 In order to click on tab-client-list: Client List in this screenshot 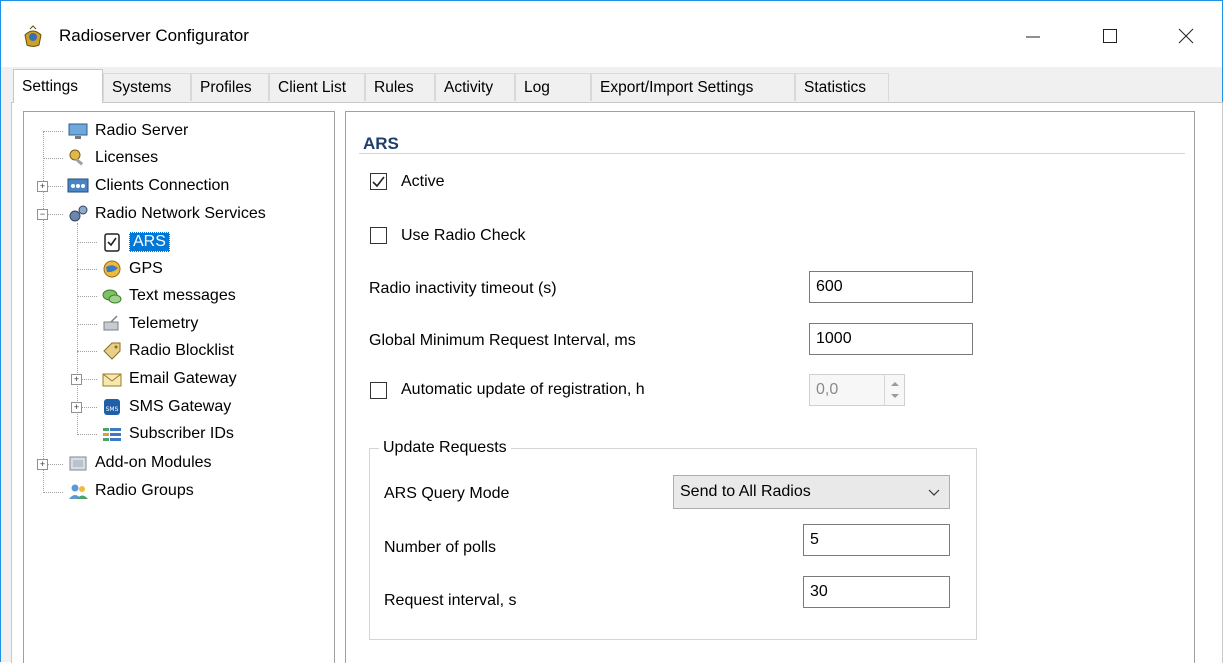, I will do `click(317, 87)`.